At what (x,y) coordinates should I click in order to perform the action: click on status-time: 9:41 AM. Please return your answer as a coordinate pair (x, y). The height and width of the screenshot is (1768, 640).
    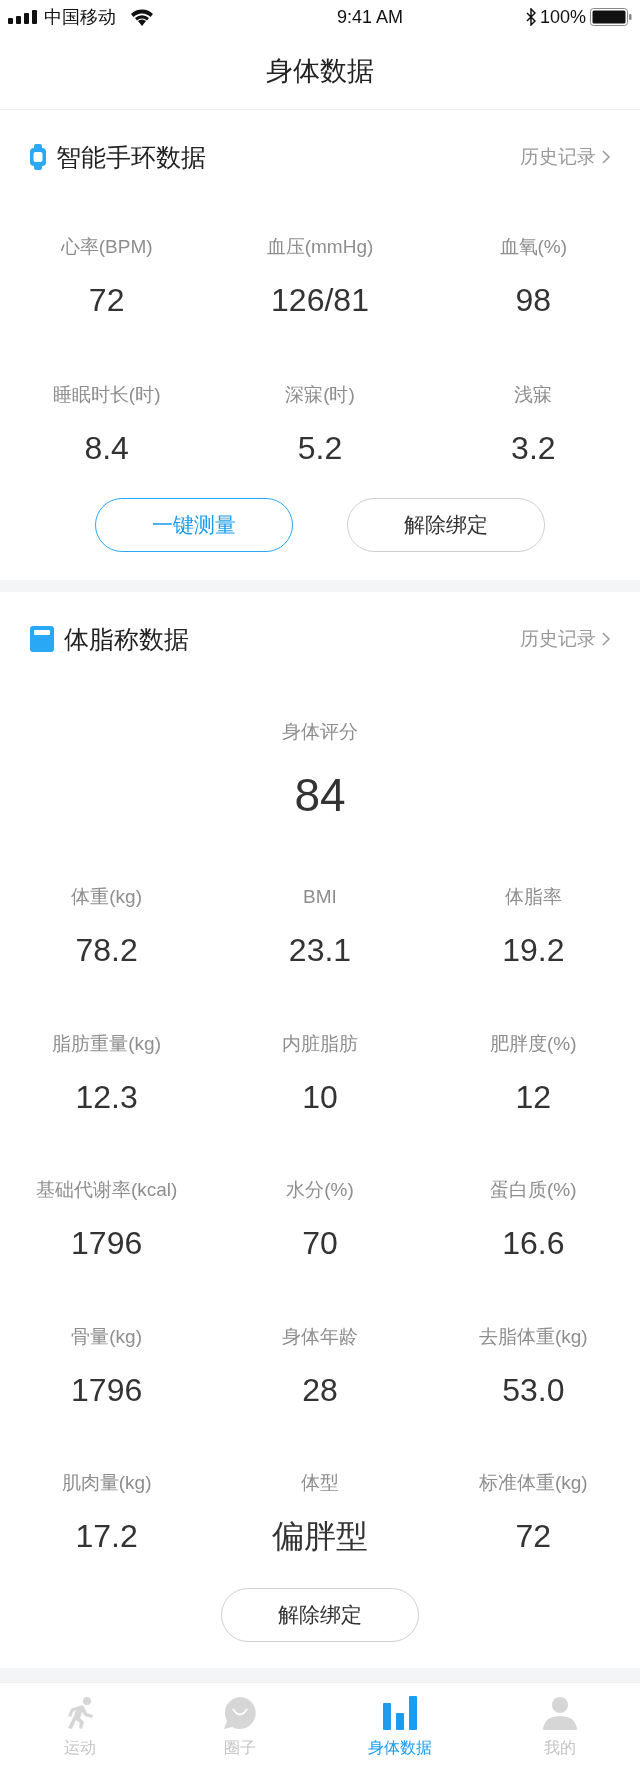
    Looking at the image, I should click on (369, 17).